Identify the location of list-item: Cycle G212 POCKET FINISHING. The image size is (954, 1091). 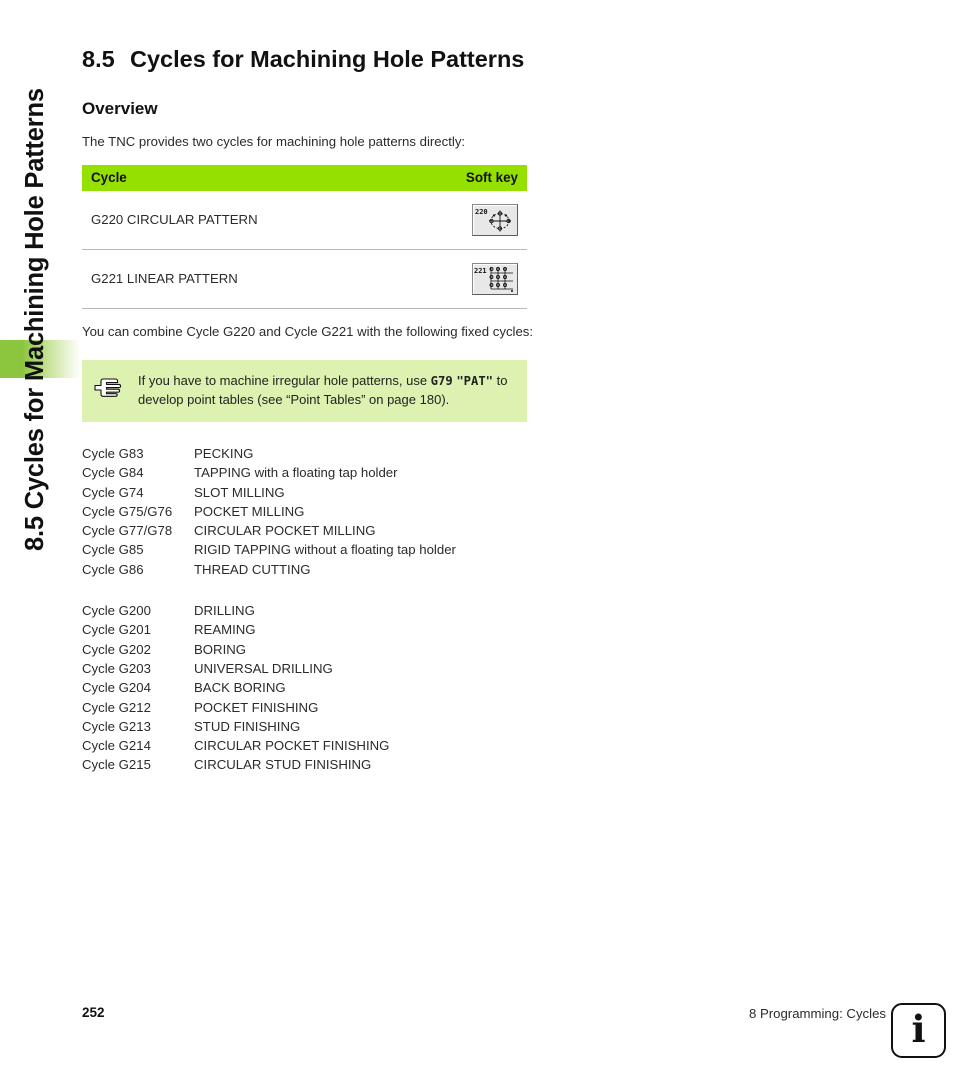
(312, 707).